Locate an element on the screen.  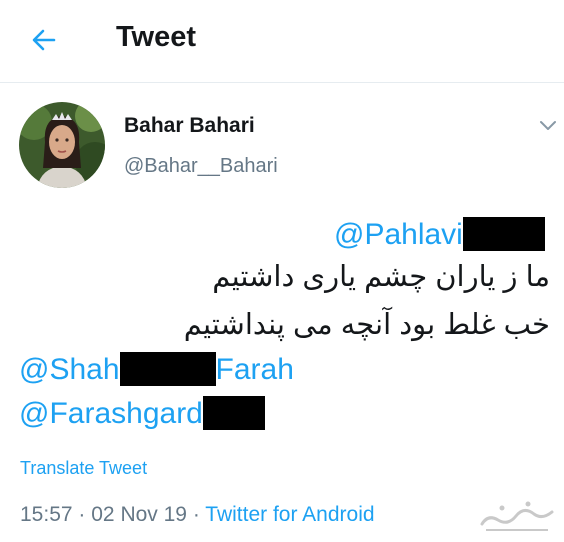
arrow-left-icon is located at coordinates (44, 40).